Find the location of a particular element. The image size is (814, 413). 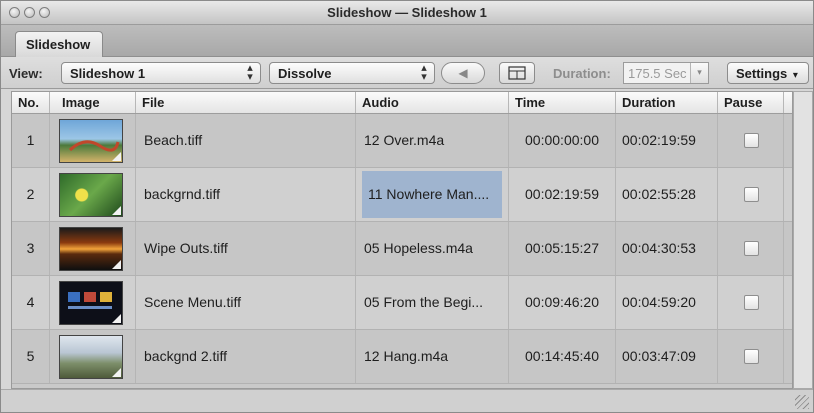

duration-cell: 00:02:19:59 is located at coordinates (667, 140).